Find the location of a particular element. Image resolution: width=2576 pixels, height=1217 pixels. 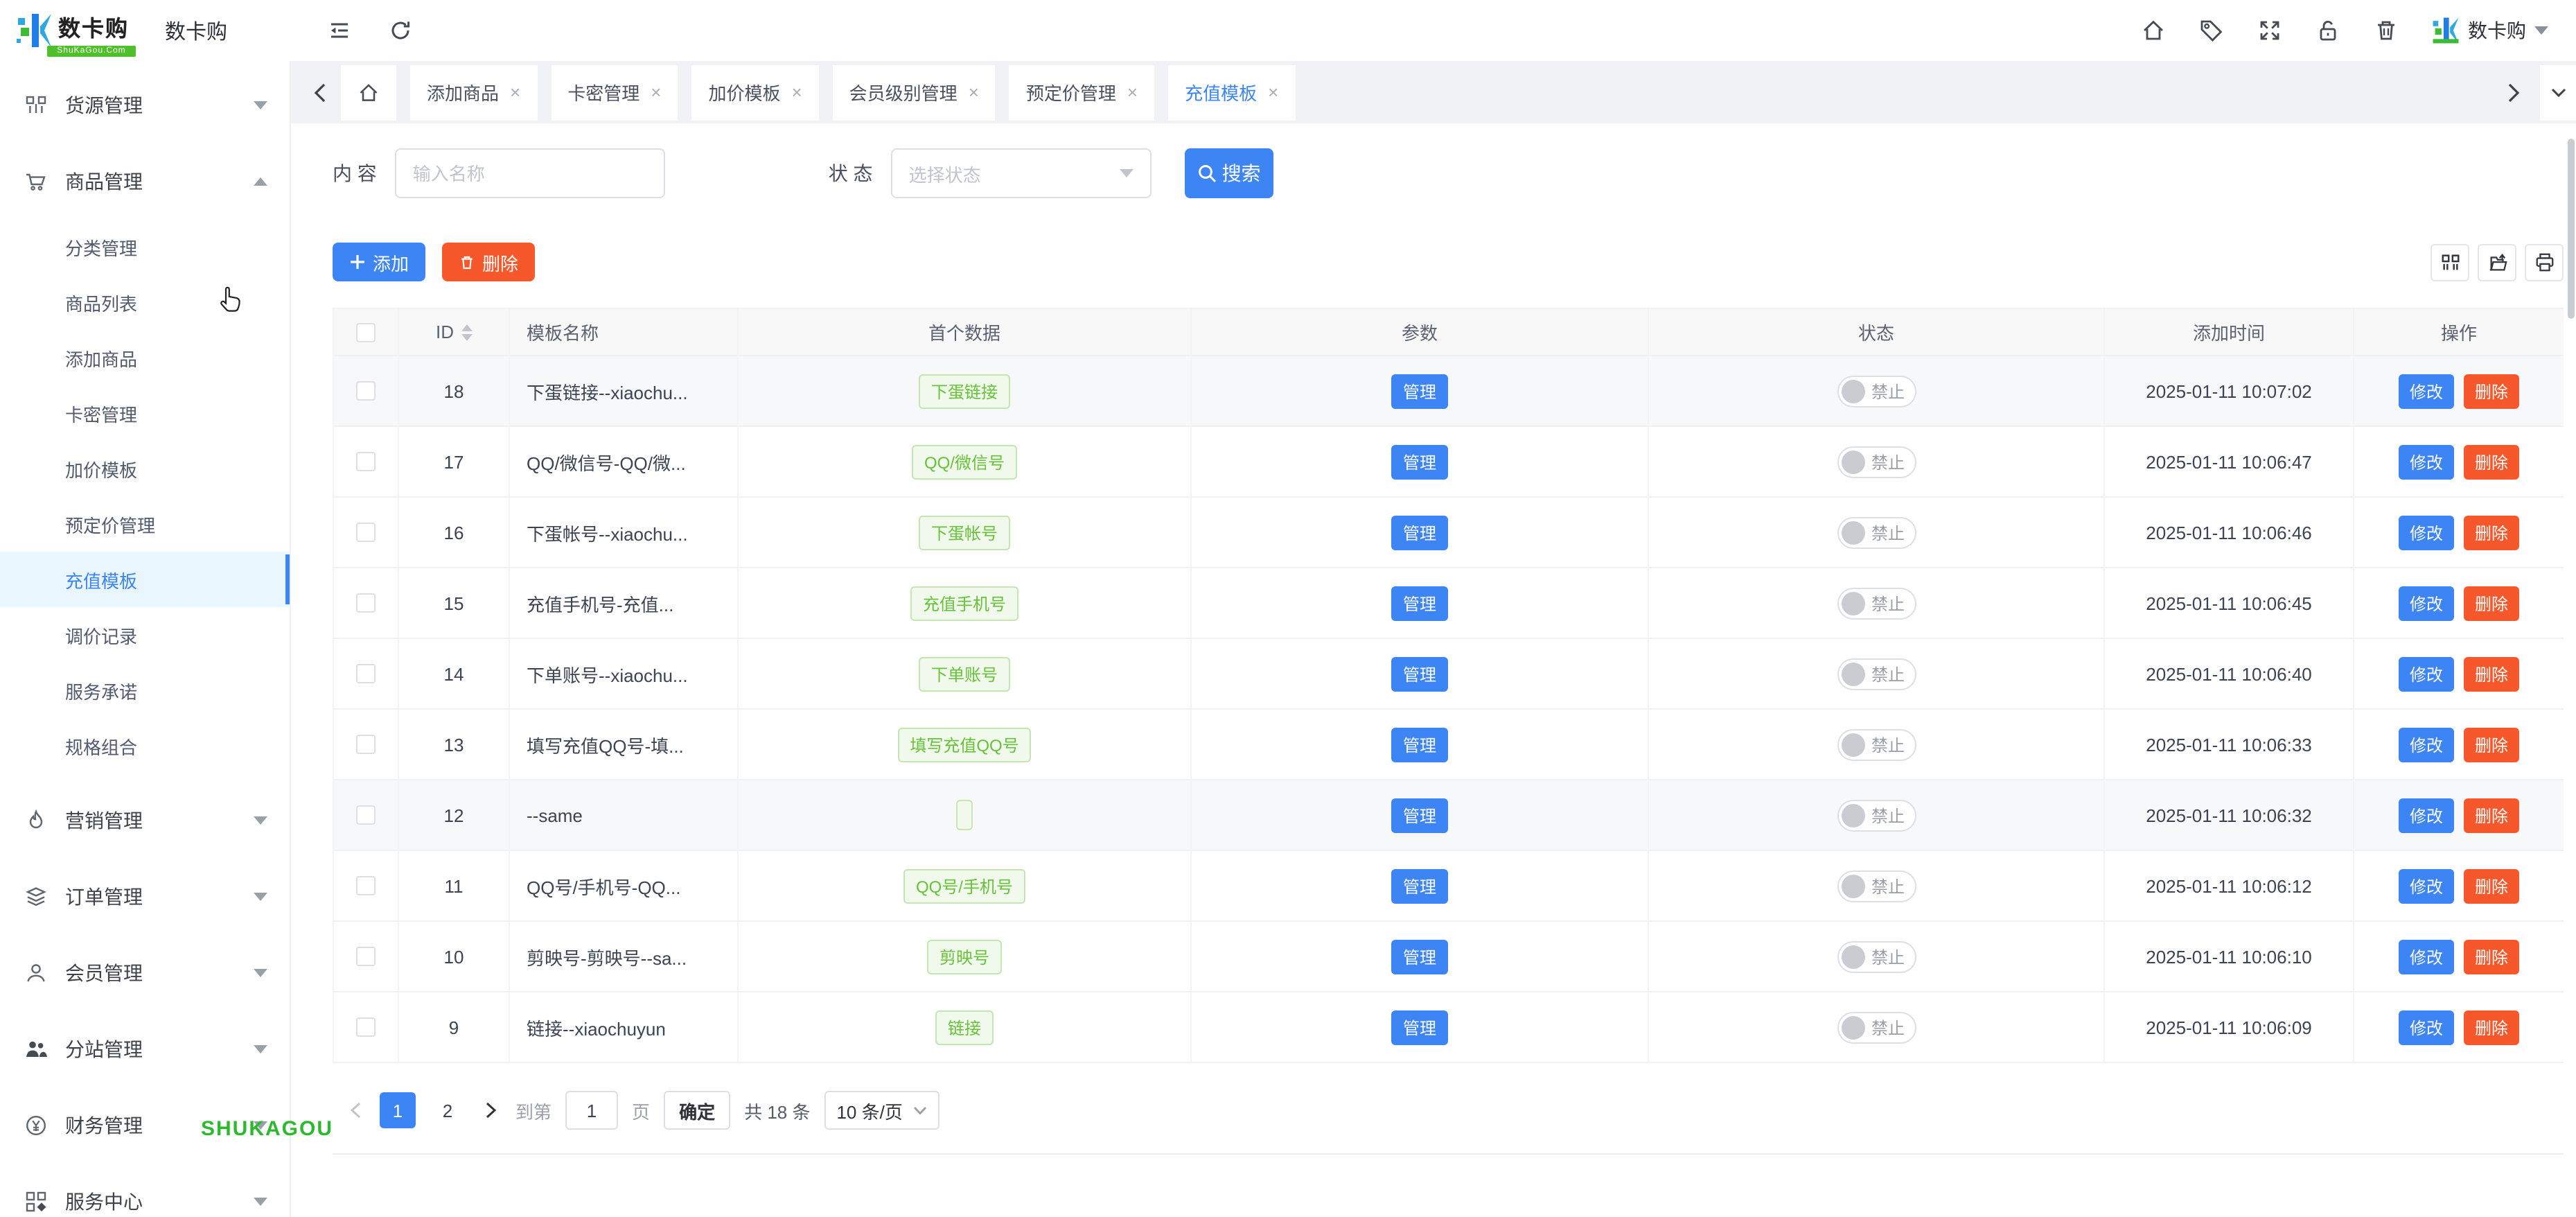

page-2-button: 2 is located at coordinates (448, 1110).